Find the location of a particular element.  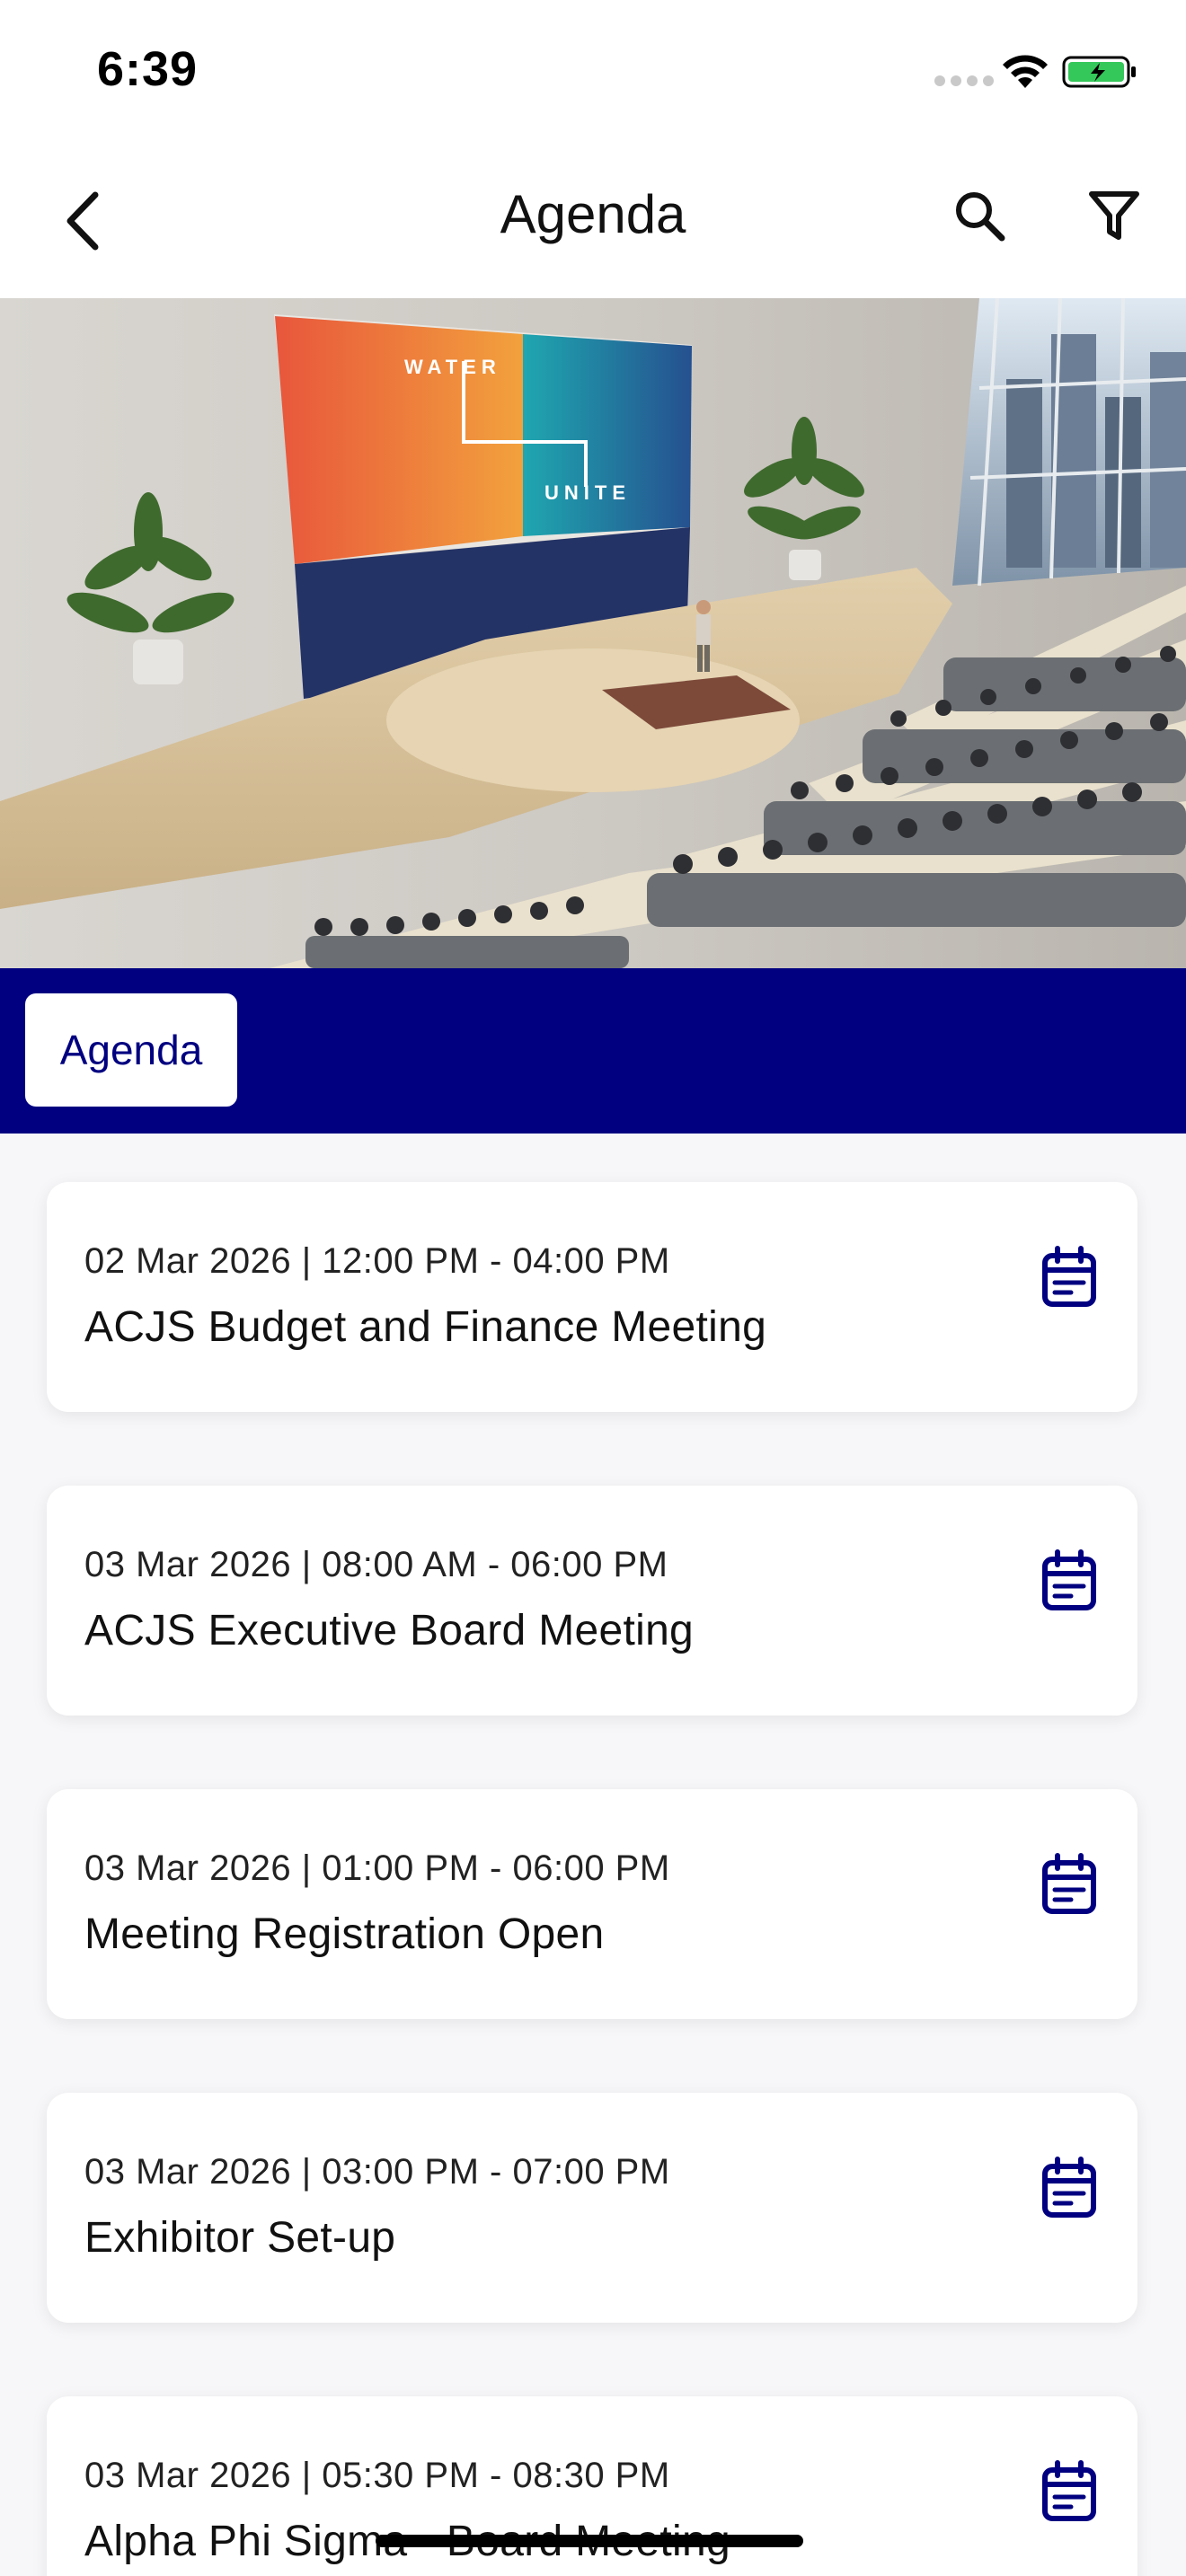

navigation-header: Agenda is located at coordinates (593, 221).